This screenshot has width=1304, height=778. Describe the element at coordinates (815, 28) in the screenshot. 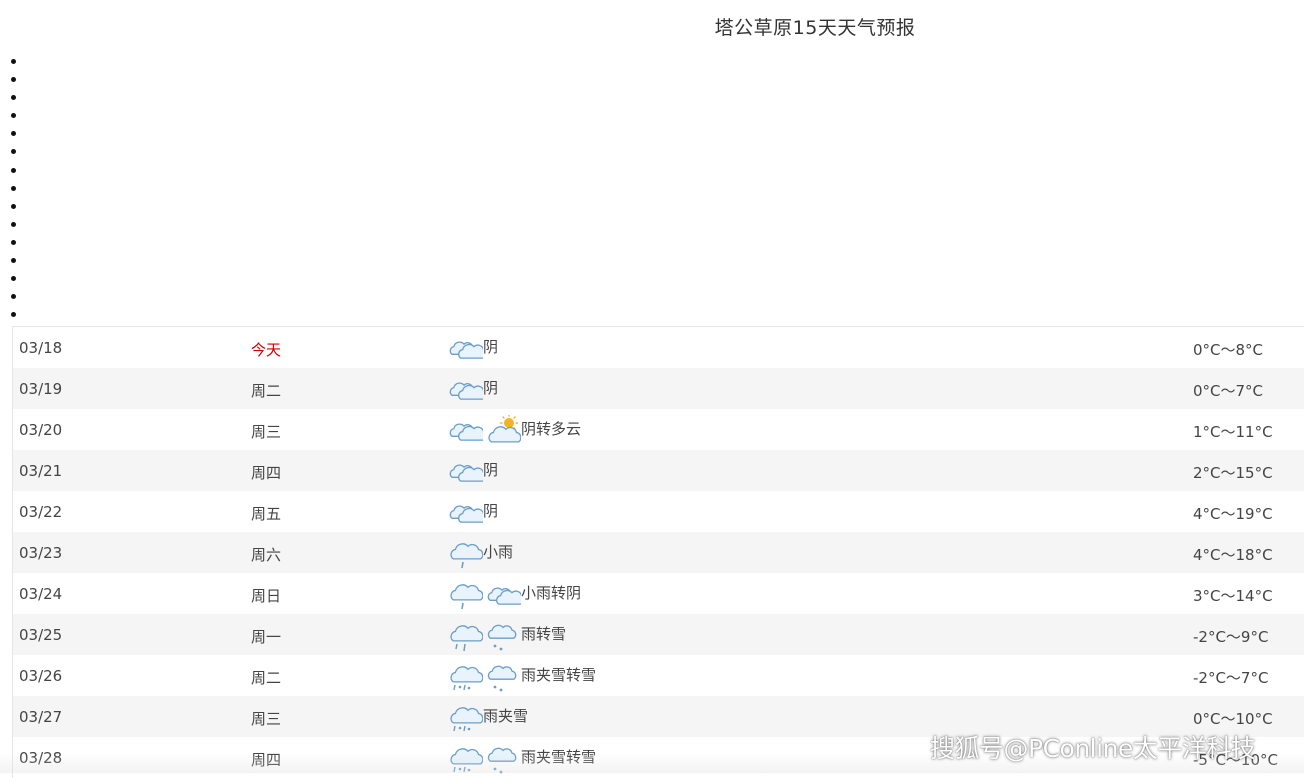

I see `page-title: 塔公草原15天天气预报` at that location.